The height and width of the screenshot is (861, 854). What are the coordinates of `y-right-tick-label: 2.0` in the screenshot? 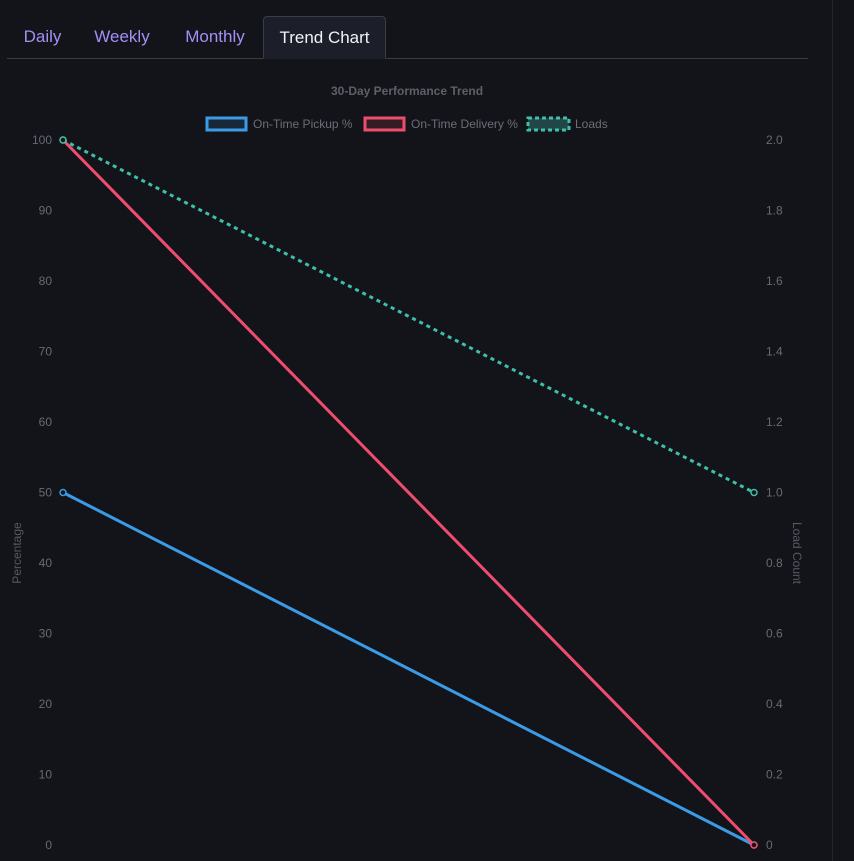 It's located at (774, 140).